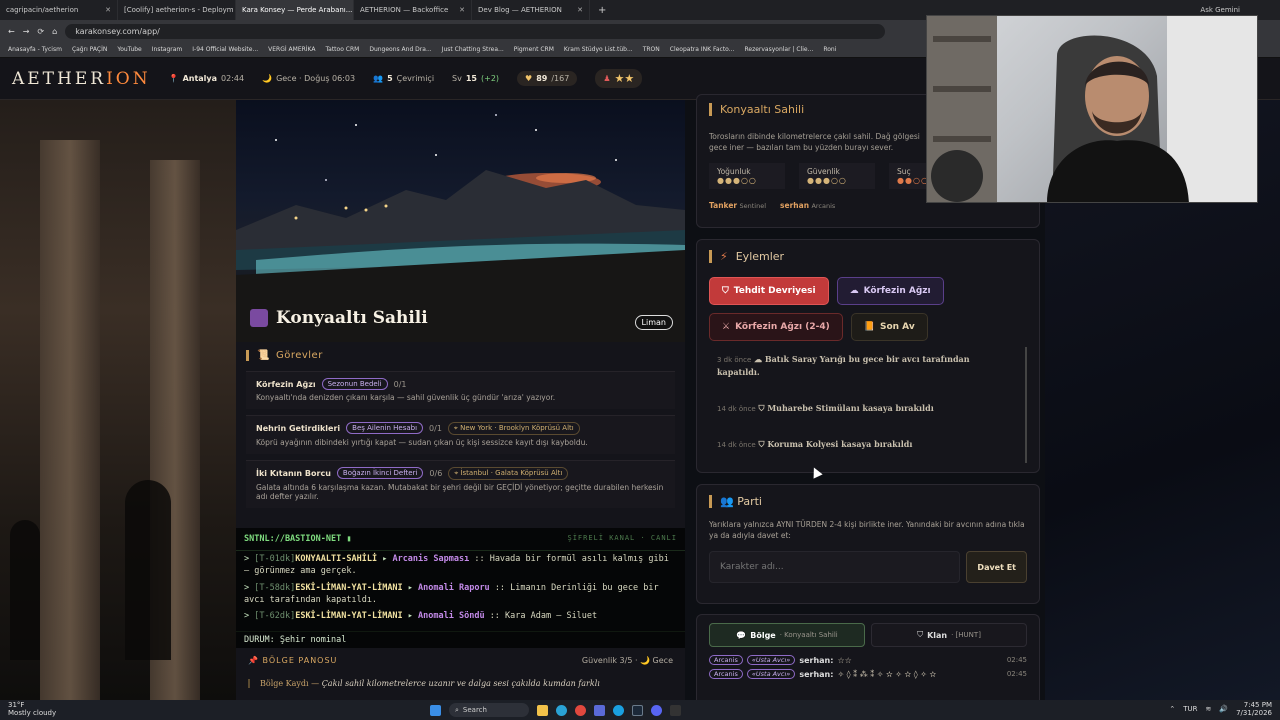 The width and height of the screenshot is (1280, 720). What do you see at coordinates (342, 49) in the screenshot?
I see `bookmark: Tattoo CRM` at bounding box center [342, 49].